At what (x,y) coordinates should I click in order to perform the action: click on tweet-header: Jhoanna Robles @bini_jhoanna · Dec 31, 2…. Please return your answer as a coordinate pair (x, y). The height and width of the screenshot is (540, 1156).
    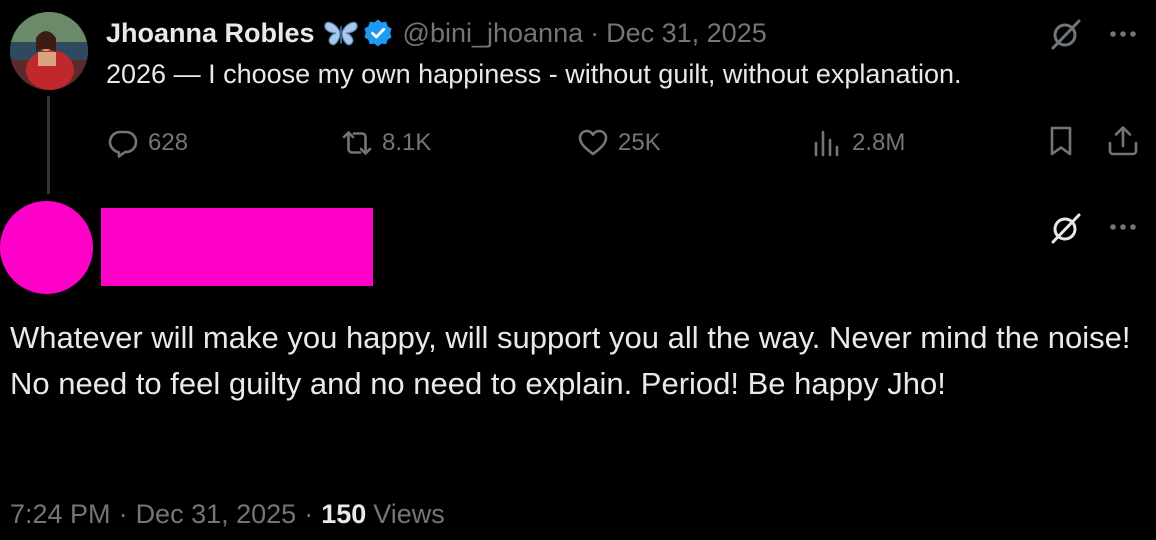
    Looking at the image, I should click on (436, 33).